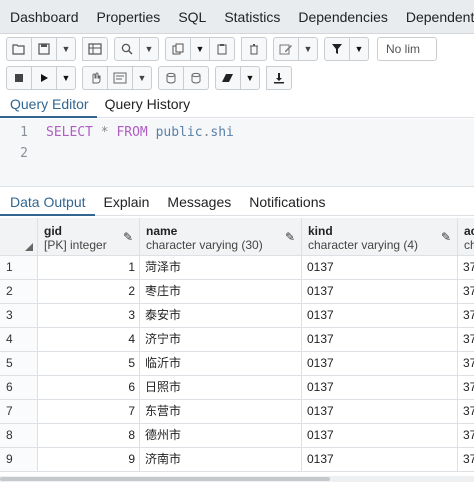 This screenshot has width=474, height=482. I want to click on table-row: 66日照市013737, so click(237, 388).